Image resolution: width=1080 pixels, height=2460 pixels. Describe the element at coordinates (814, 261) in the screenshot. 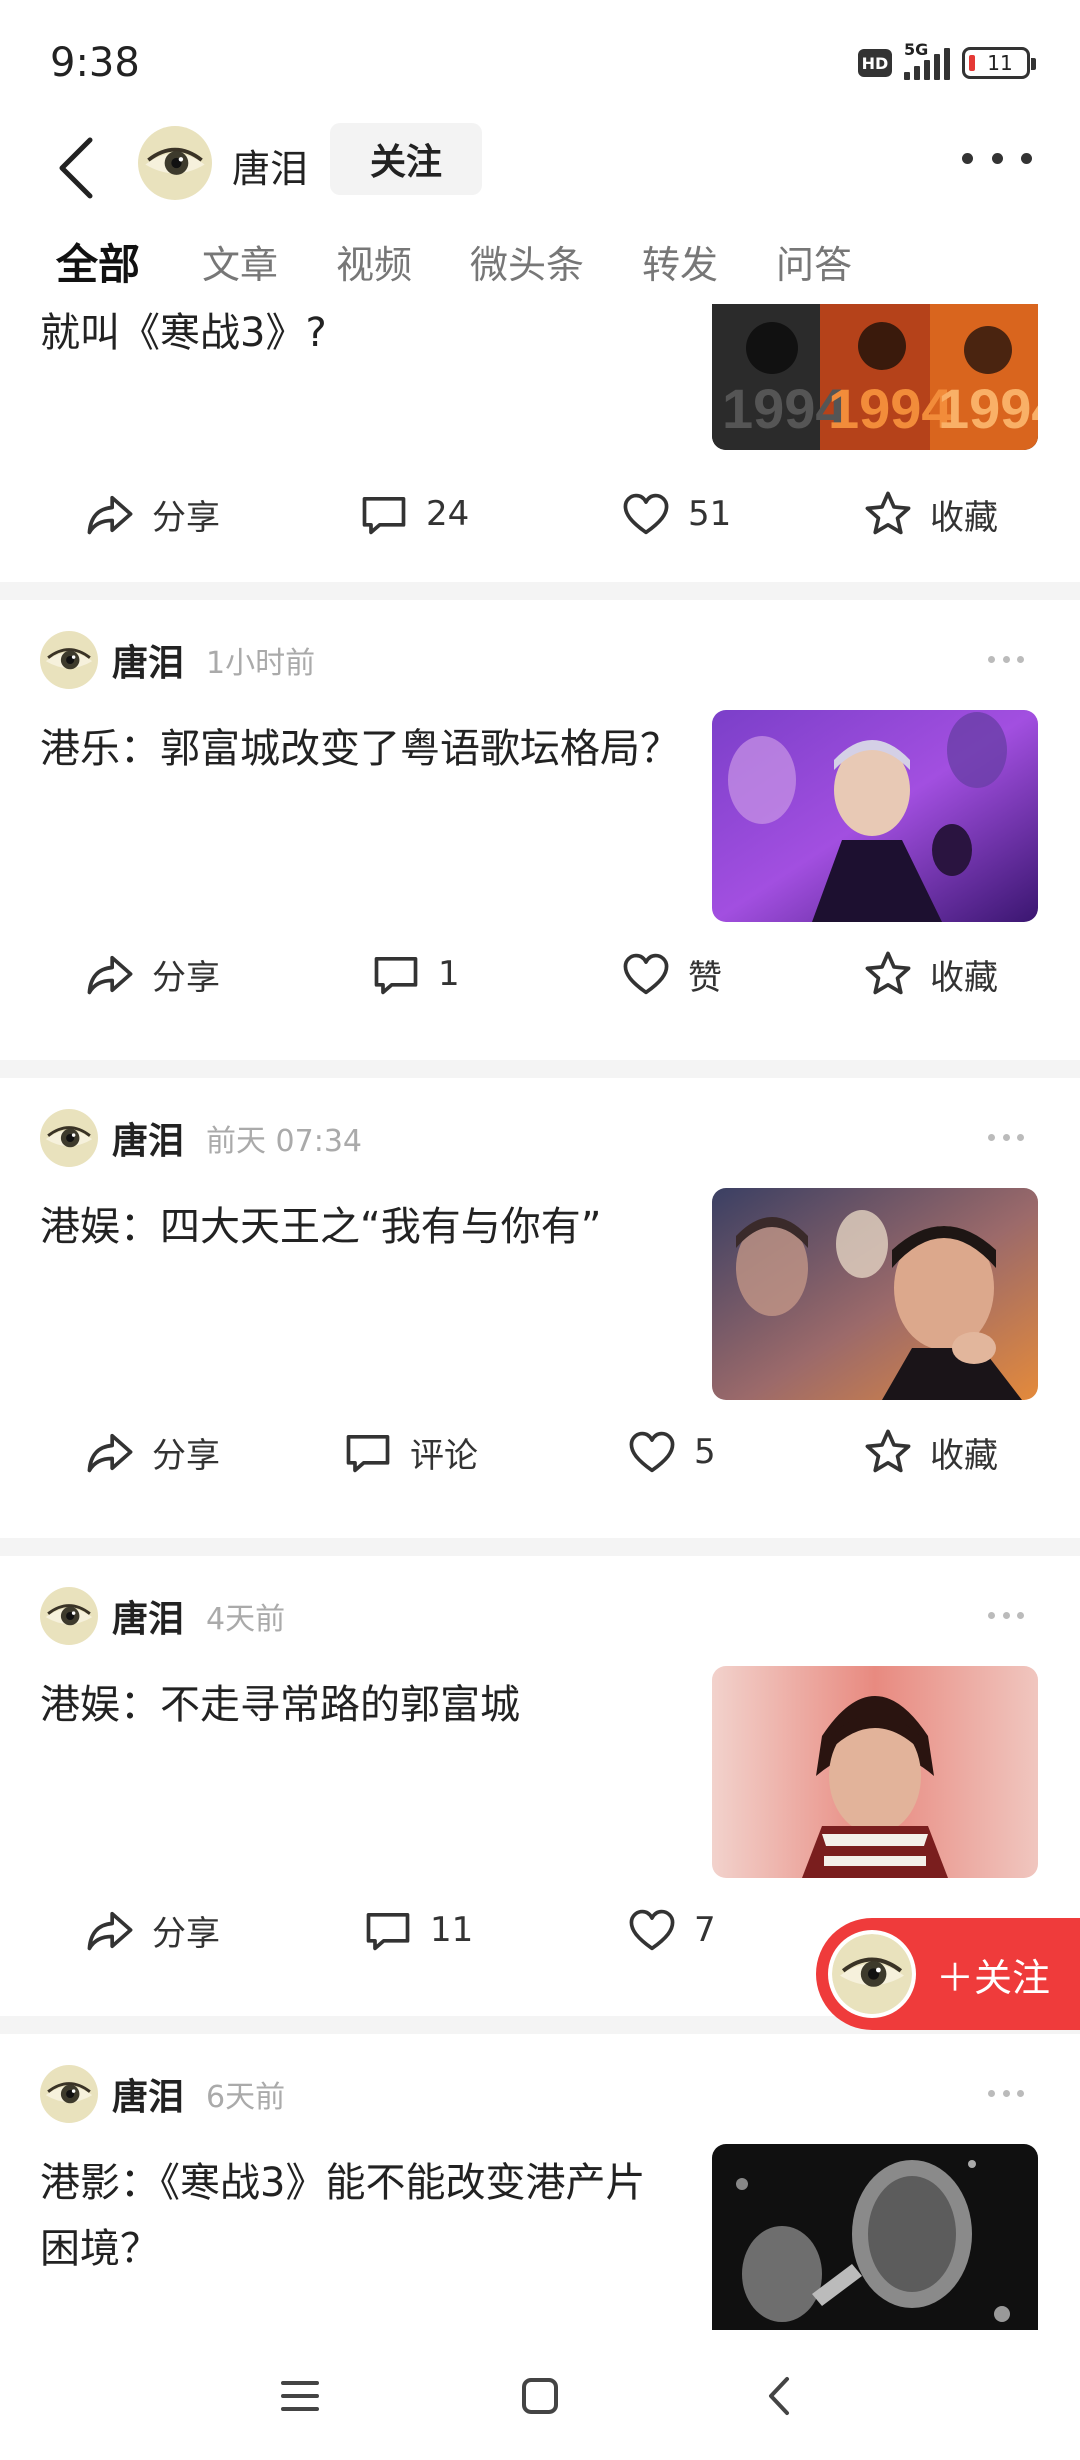

I see `tab-qa: 问答` at that location.